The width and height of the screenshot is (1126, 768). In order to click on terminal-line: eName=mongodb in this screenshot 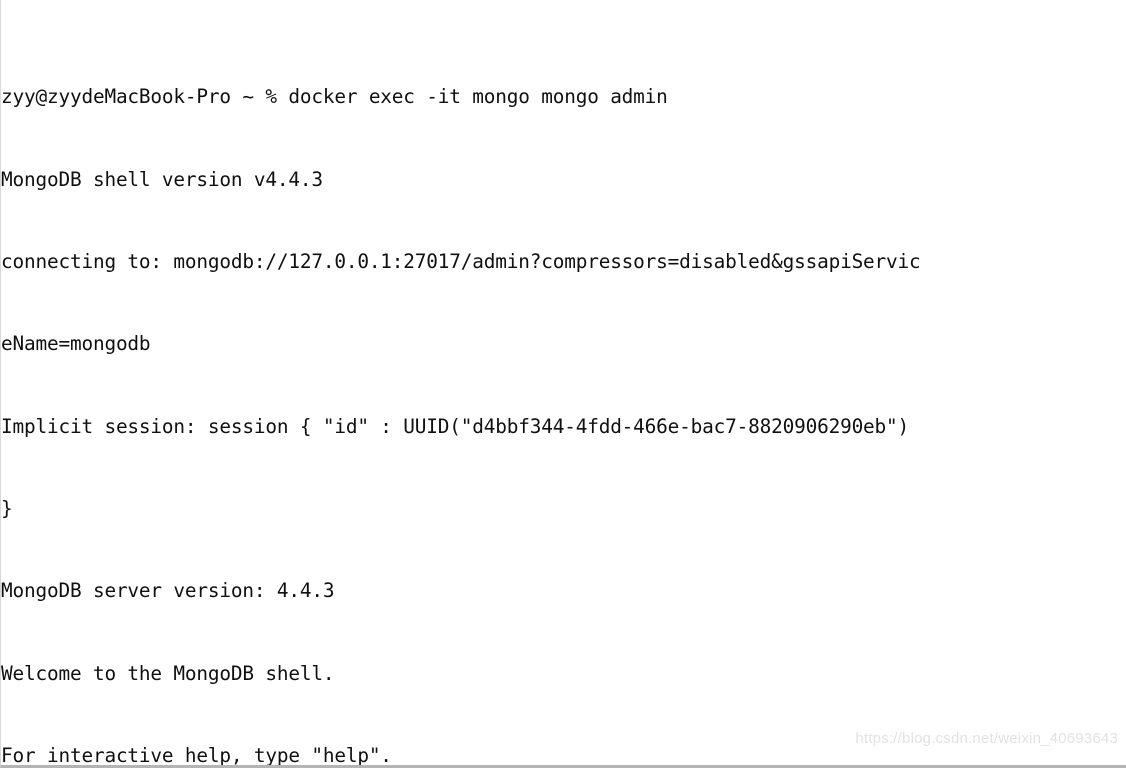, I will do `click(76, 344)`.